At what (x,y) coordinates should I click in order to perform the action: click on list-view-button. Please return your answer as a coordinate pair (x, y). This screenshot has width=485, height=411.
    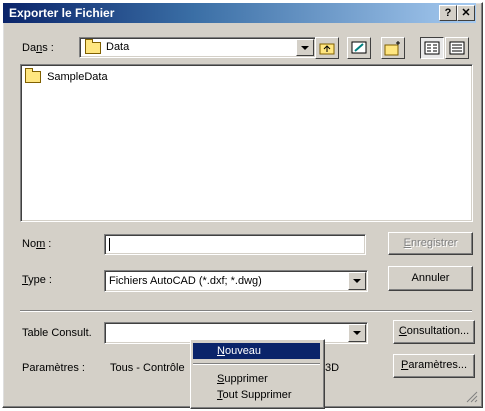
    Looking at the image, I should click on (432, 48).